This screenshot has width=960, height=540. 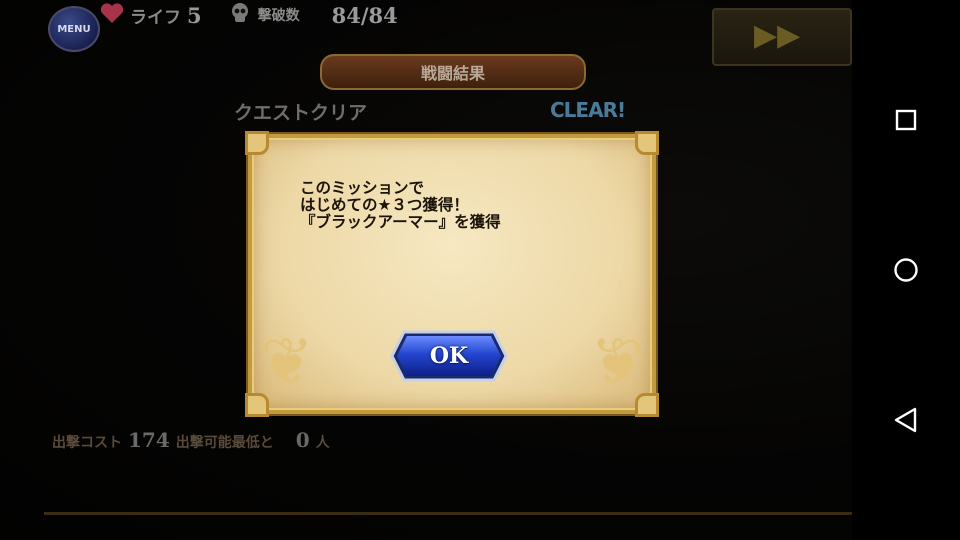 What do you see at coordinates (588, 110) in the screenshot?
I see `clear-badge: CLEAR!` at bounding box center [588, 110].